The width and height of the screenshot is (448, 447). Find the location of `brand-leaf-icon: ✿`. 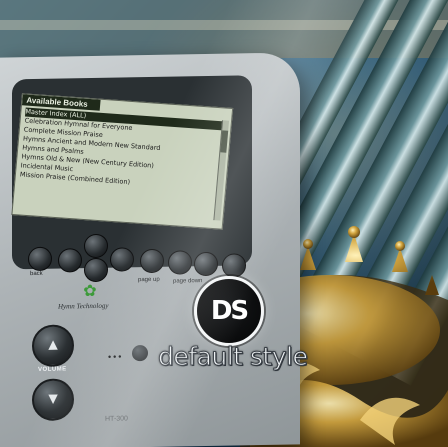

brand-leaf-icon: ✿ is located at coordinates (90, 291).